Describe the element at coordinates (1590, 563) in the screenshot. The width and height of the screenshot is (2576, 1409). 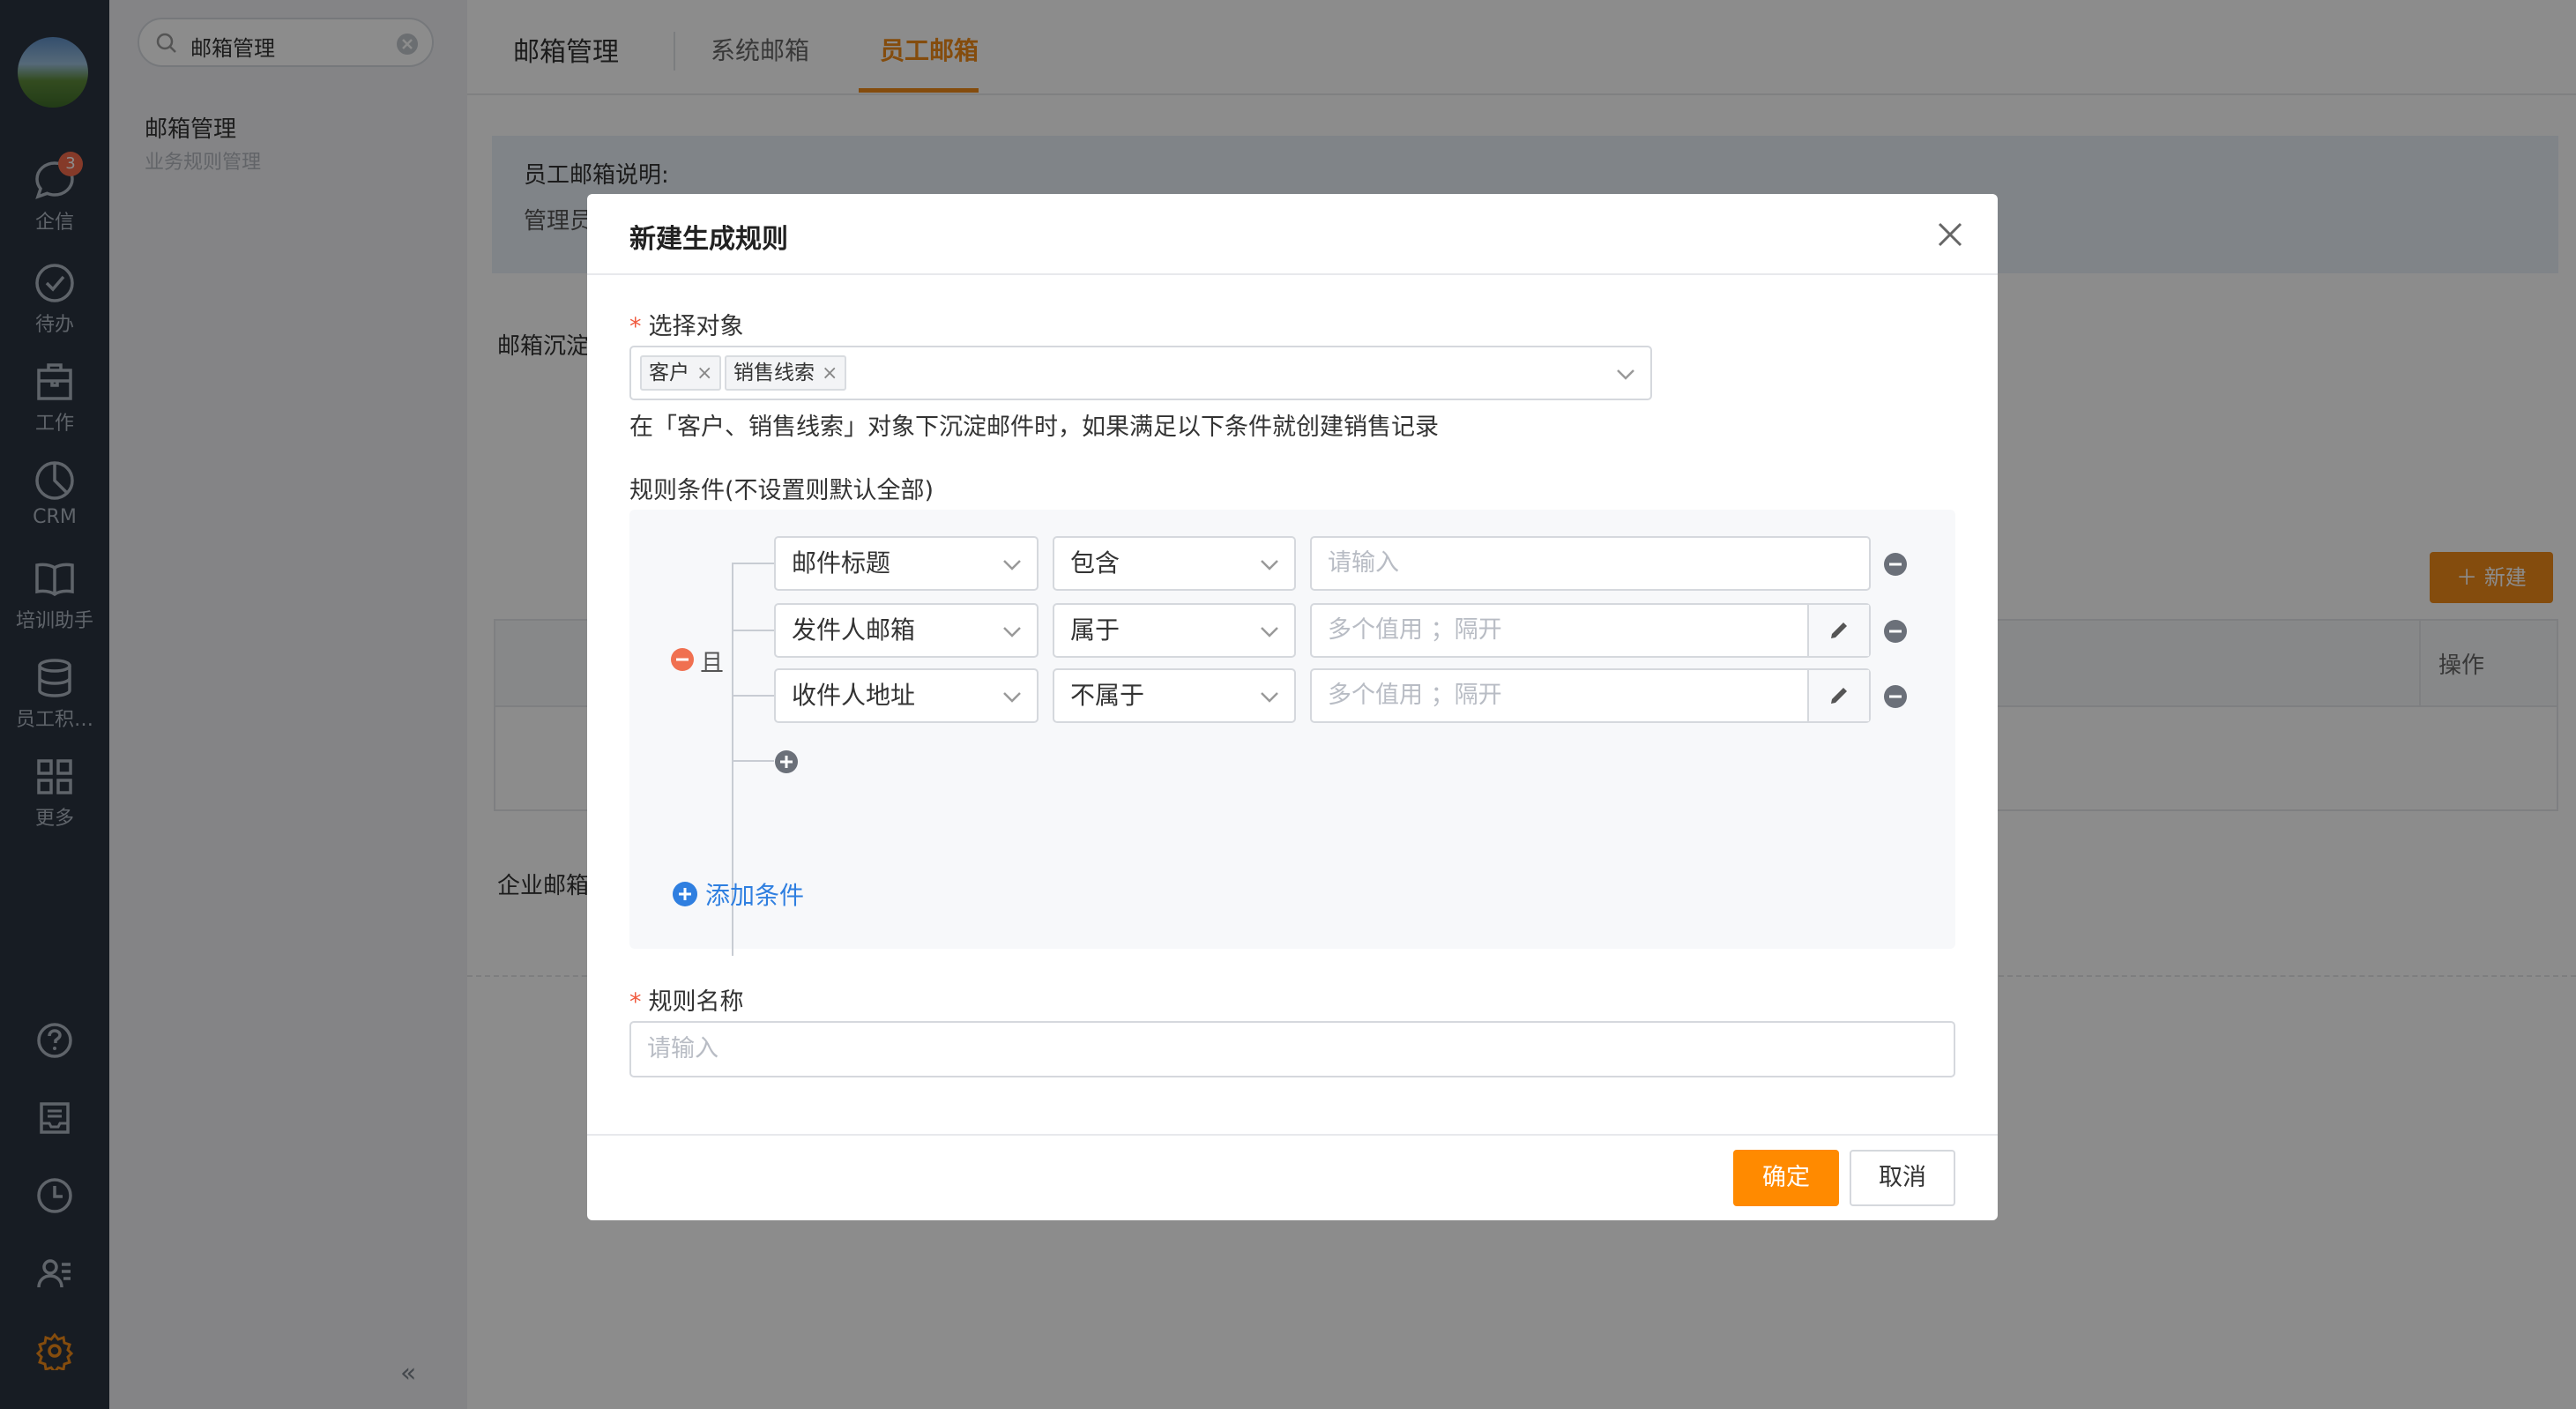
I see `condition-value-input: 请输入` at that location.